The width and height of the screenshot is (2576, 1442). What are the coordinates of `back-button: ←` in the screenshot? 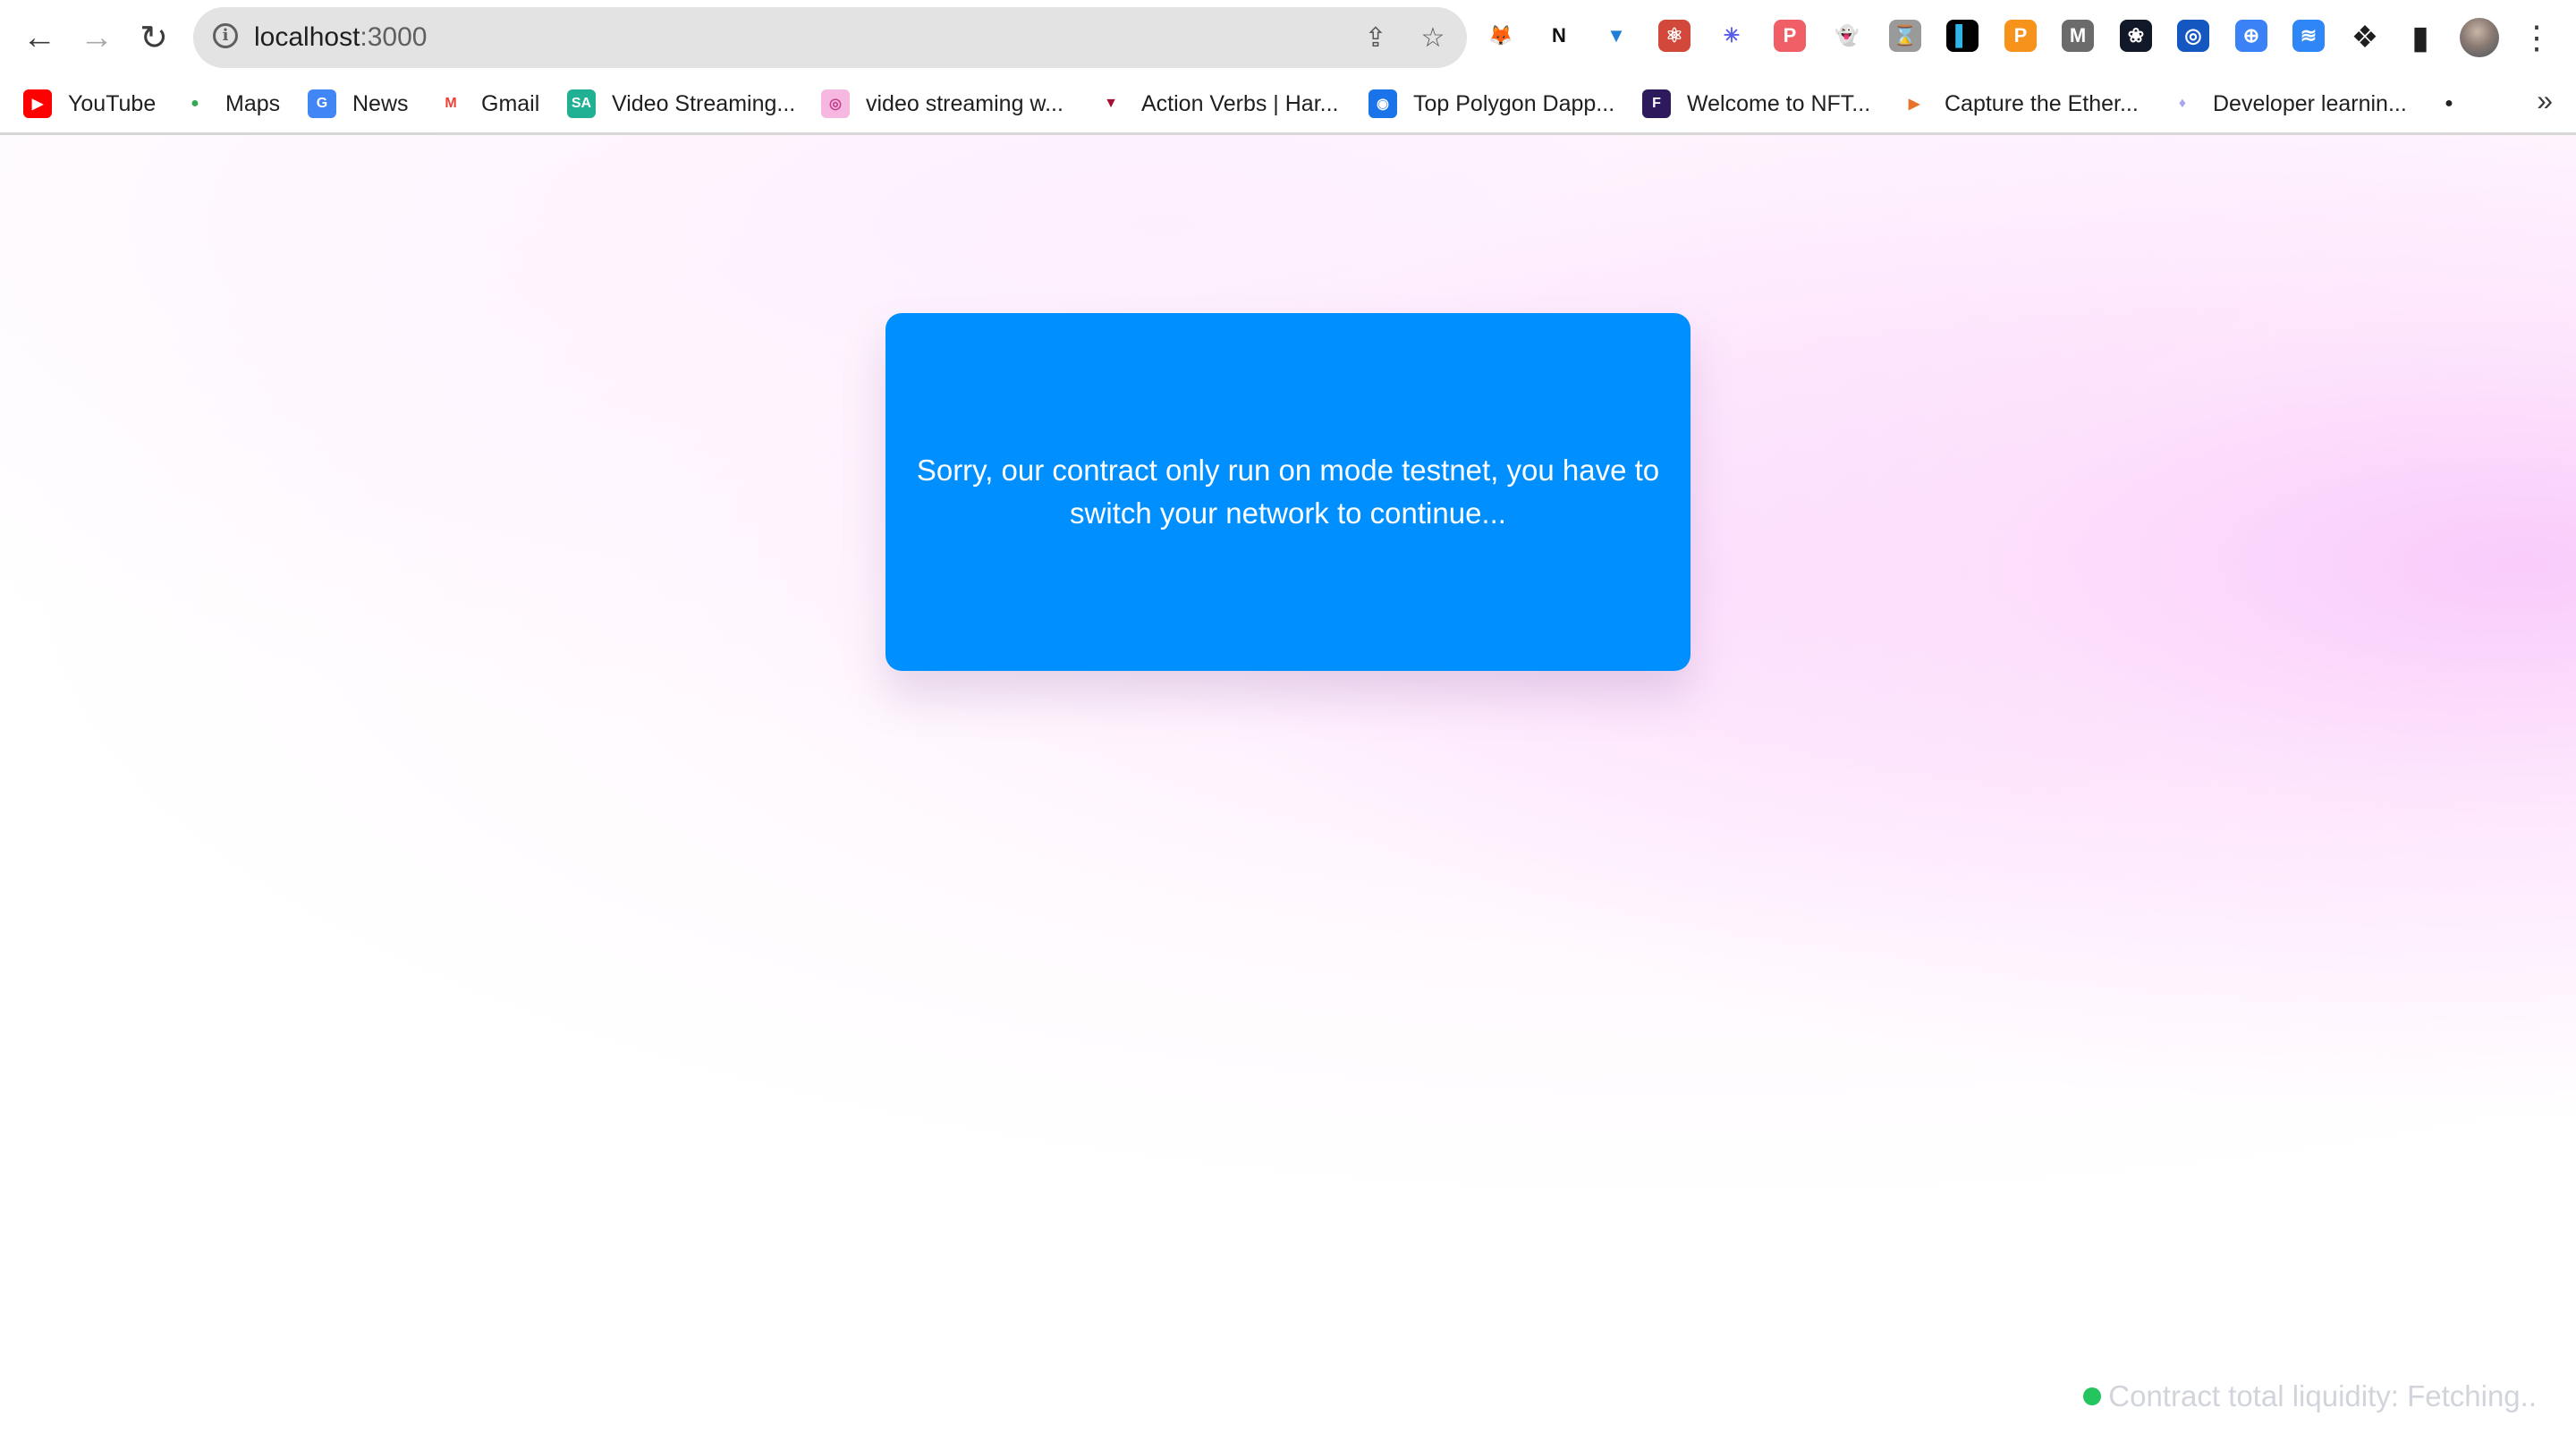 It's located at (39, 37).